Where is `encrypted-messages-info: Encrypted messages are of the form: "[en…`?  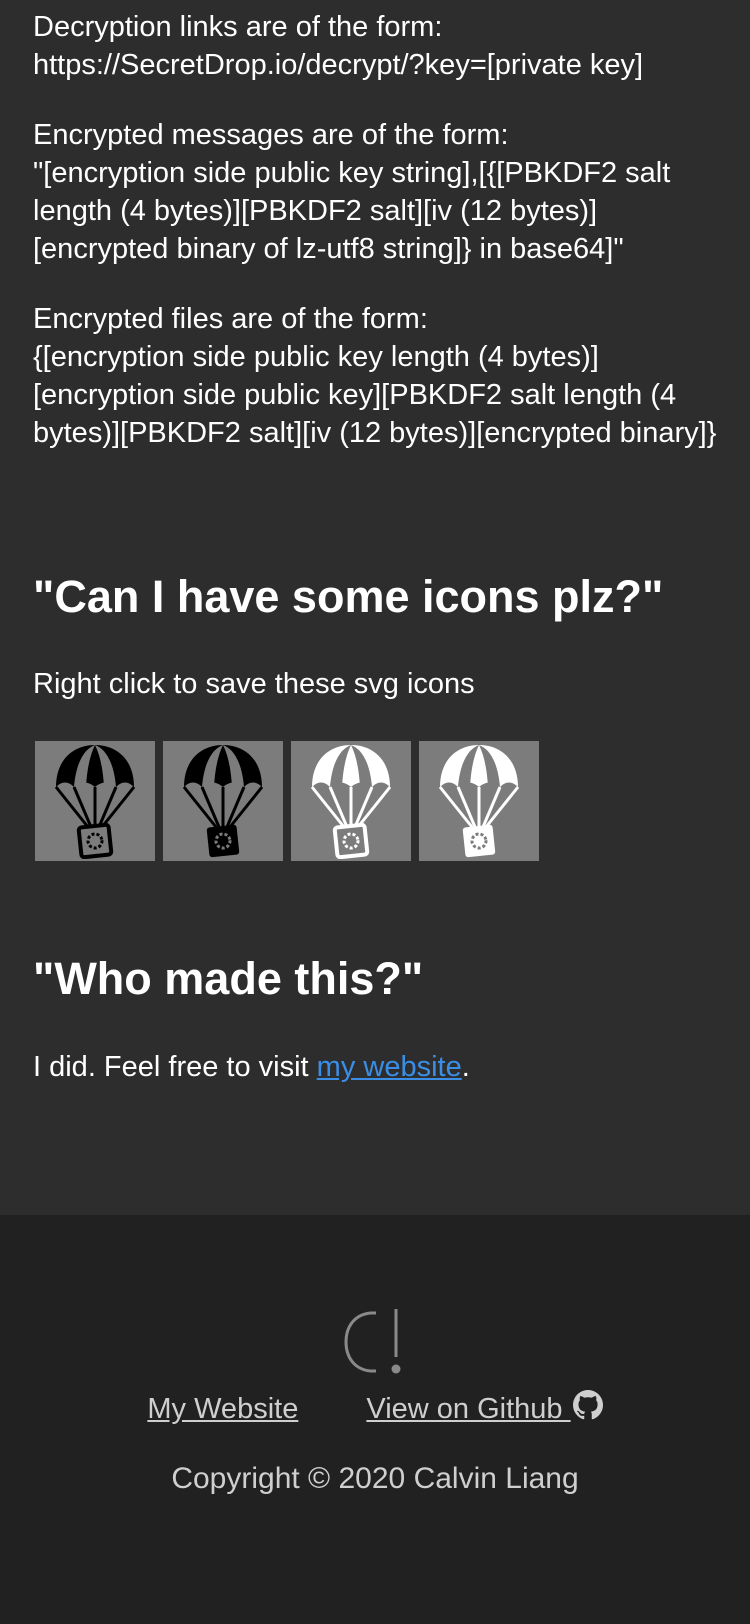 encrypted-messages-info: Encrypted messages are of the form: "[en… is located at coordinates (381, 192).